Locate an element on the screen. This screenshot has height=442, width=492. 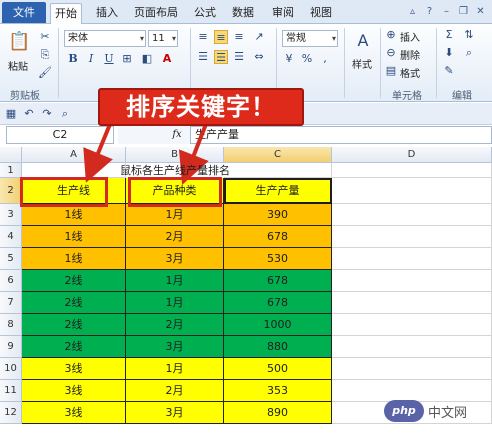
table-cell: 880 is located at coordinates (278, 347).